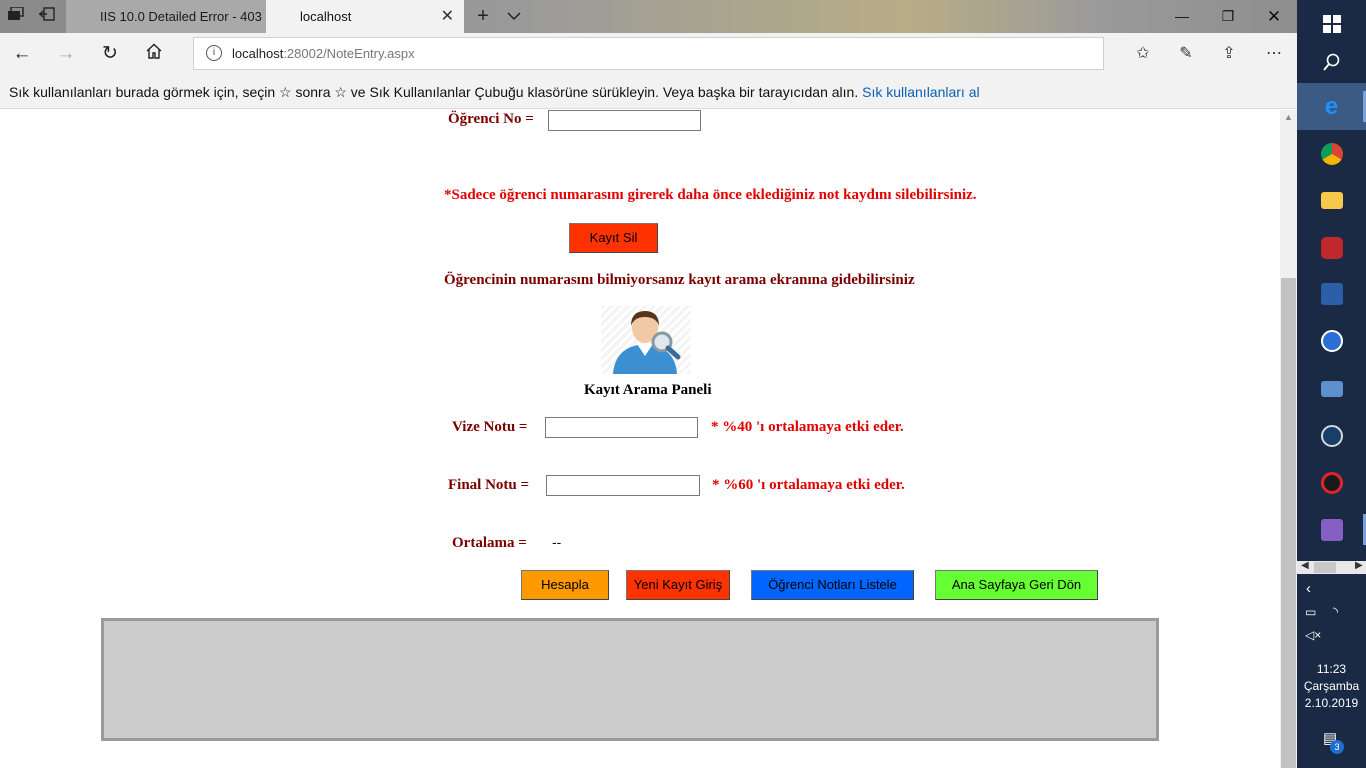 The width and height of the screenshot is (1366, 768). What do you see at coordinates (365, 16) in the screenshot?
I see `tab-localhost: localhost ✕` at bounding box center [365, 16].